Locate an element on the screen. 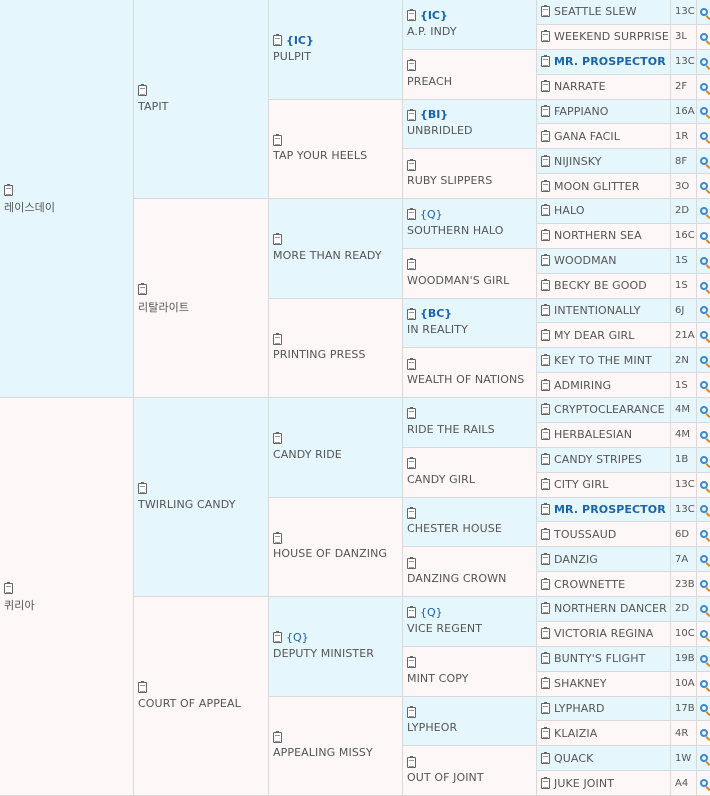 The image size is (710, 796). horse-name: CRYPTOCLEARANCE is located at coordinates (609, 409).